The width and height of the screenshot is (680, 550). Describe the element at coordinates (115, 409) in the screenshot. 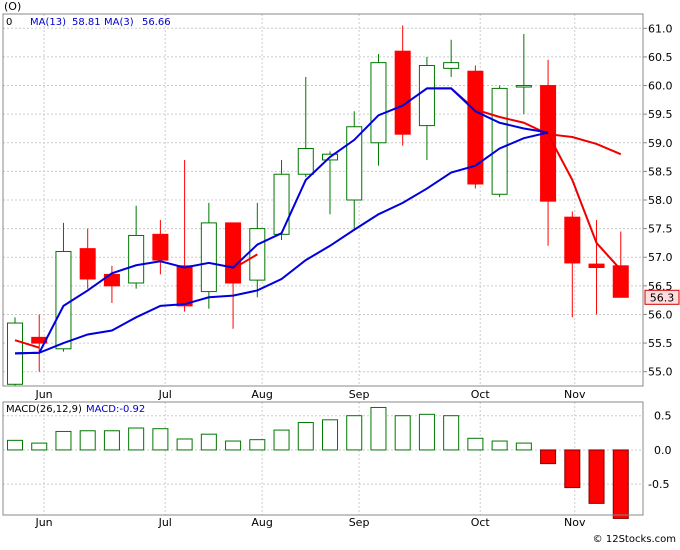

I see `macd-value-label: MACD:-0.92` at that location.